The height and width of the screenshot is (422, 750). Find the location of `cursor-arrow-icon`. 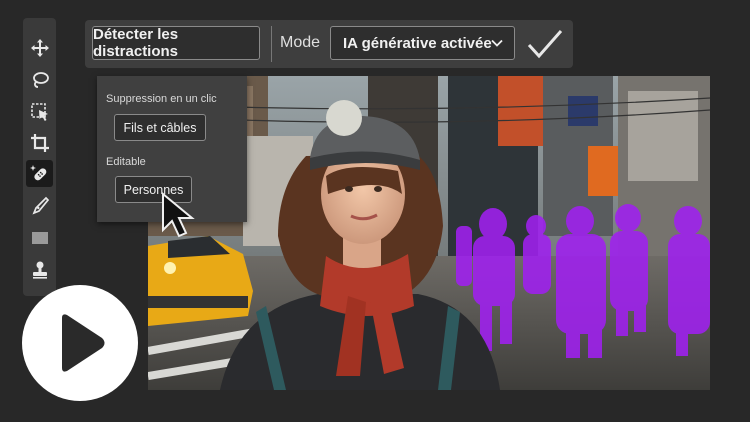

cursor-arrow-icon is located at coordinates (178, 215).